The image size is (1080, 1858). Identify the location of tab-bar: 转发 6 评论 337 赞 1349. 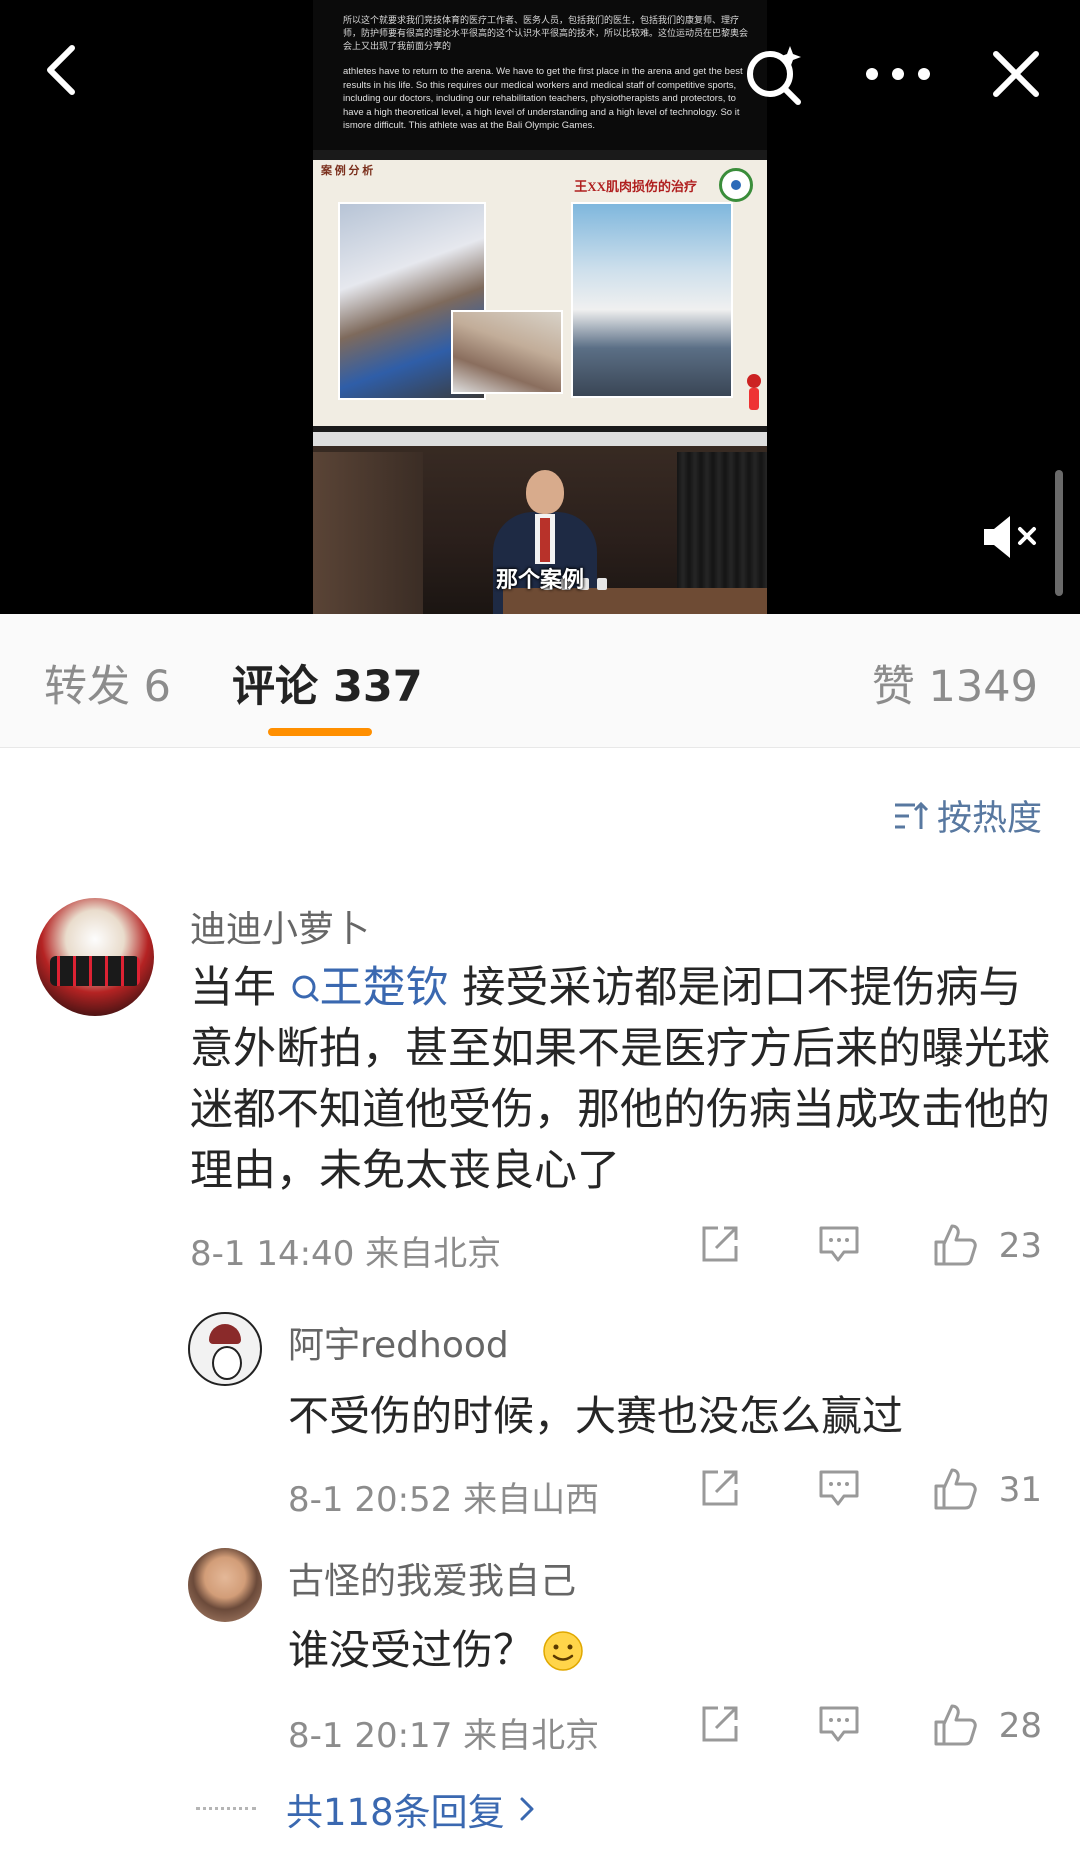
(540, 681).